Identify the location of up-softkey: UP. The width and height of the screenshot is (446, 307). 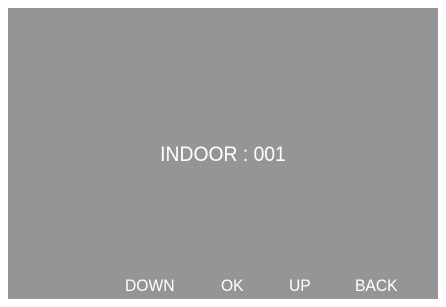
(300, 286).